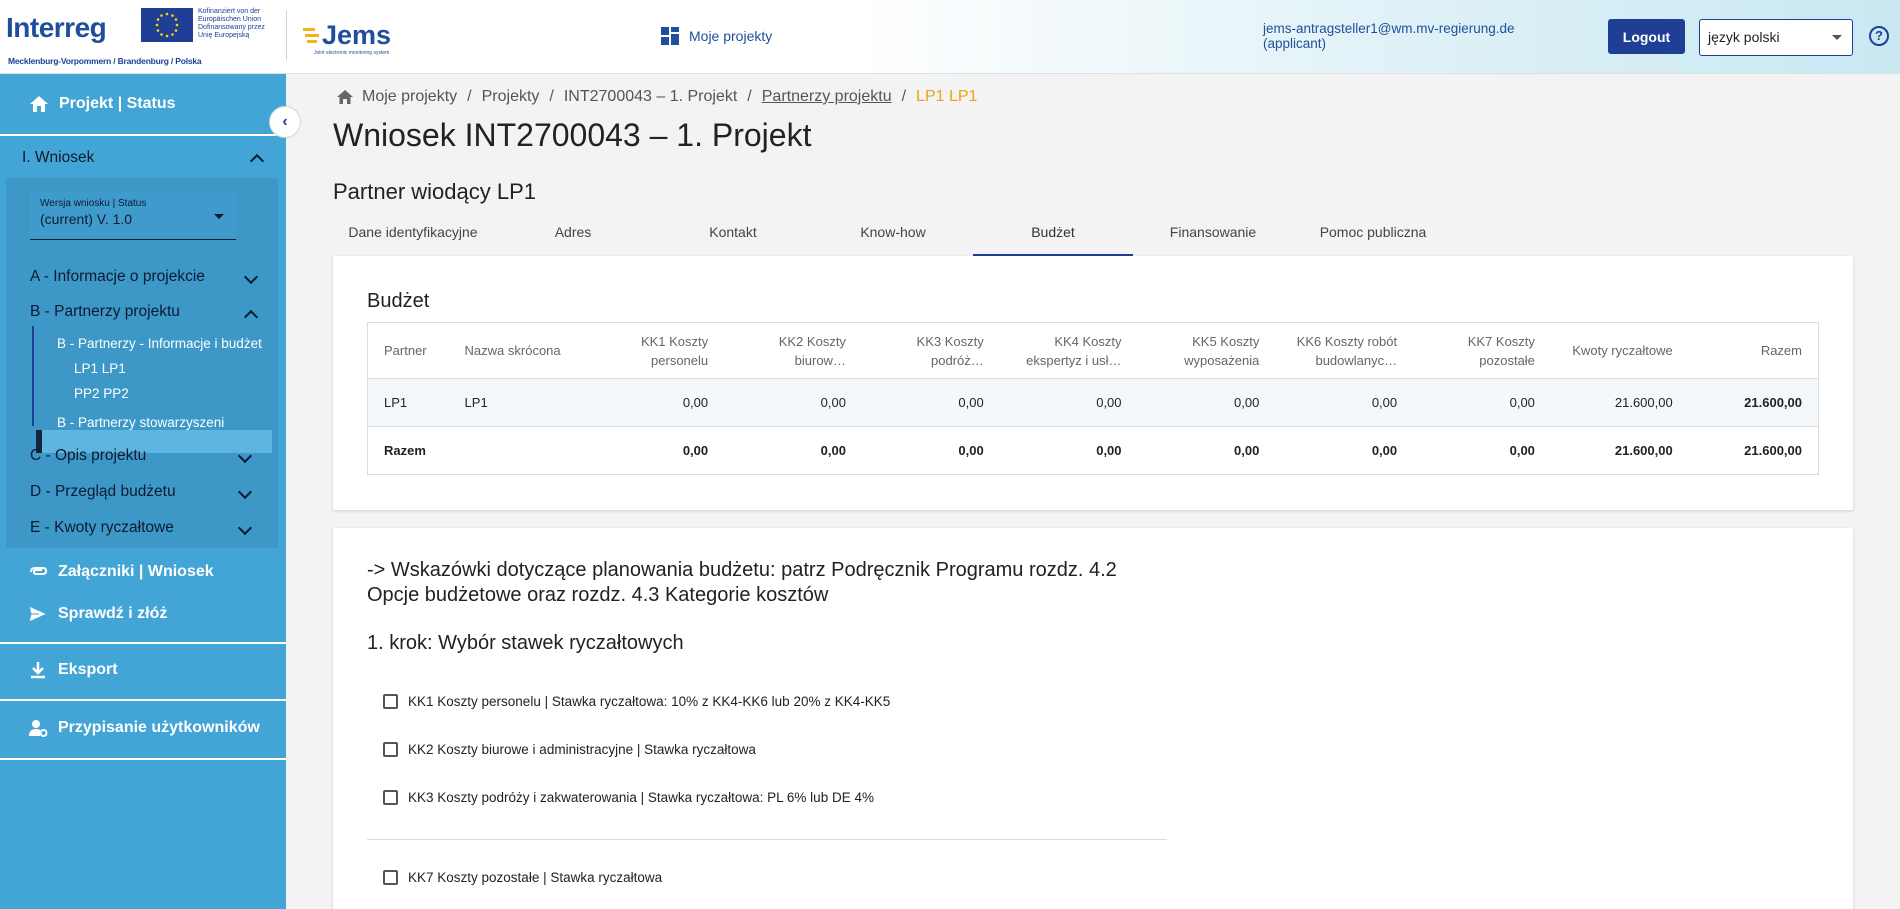 The image size is (1900, 909). What do you see at coordinates (408, 450) in the screenshot?
I see `cell-partner: Razem` at bounding box center [408, 450].